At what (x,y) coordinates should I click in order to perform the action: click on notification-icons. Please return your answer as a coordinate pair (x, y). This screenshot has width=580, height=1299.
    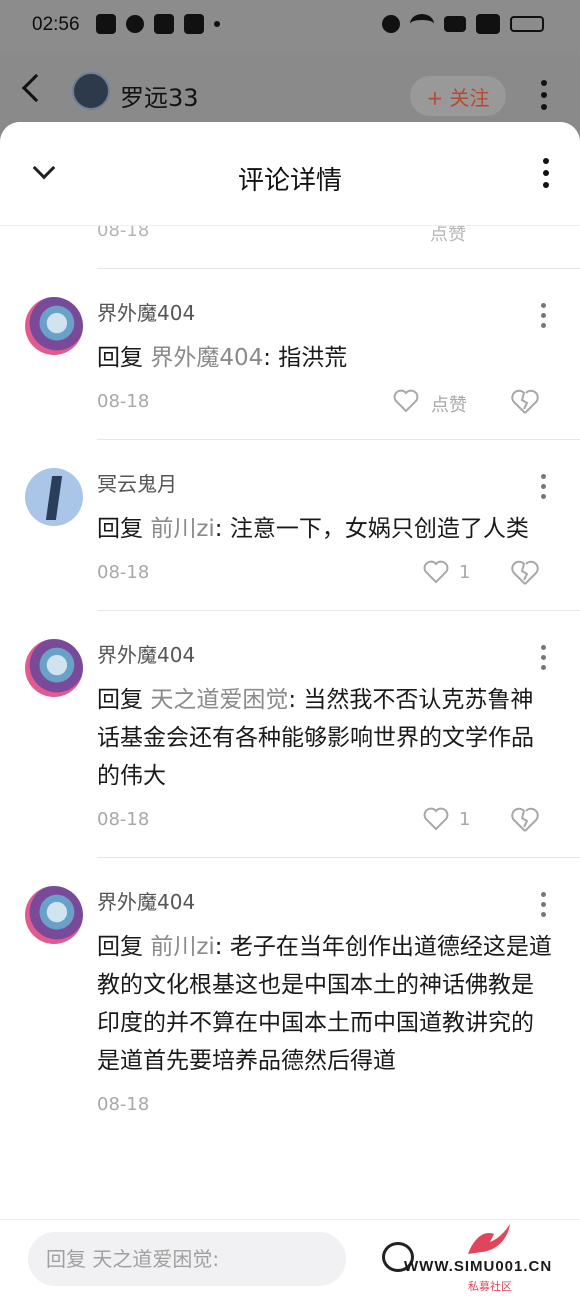
    Looking at the image, I should click on (158, 24).